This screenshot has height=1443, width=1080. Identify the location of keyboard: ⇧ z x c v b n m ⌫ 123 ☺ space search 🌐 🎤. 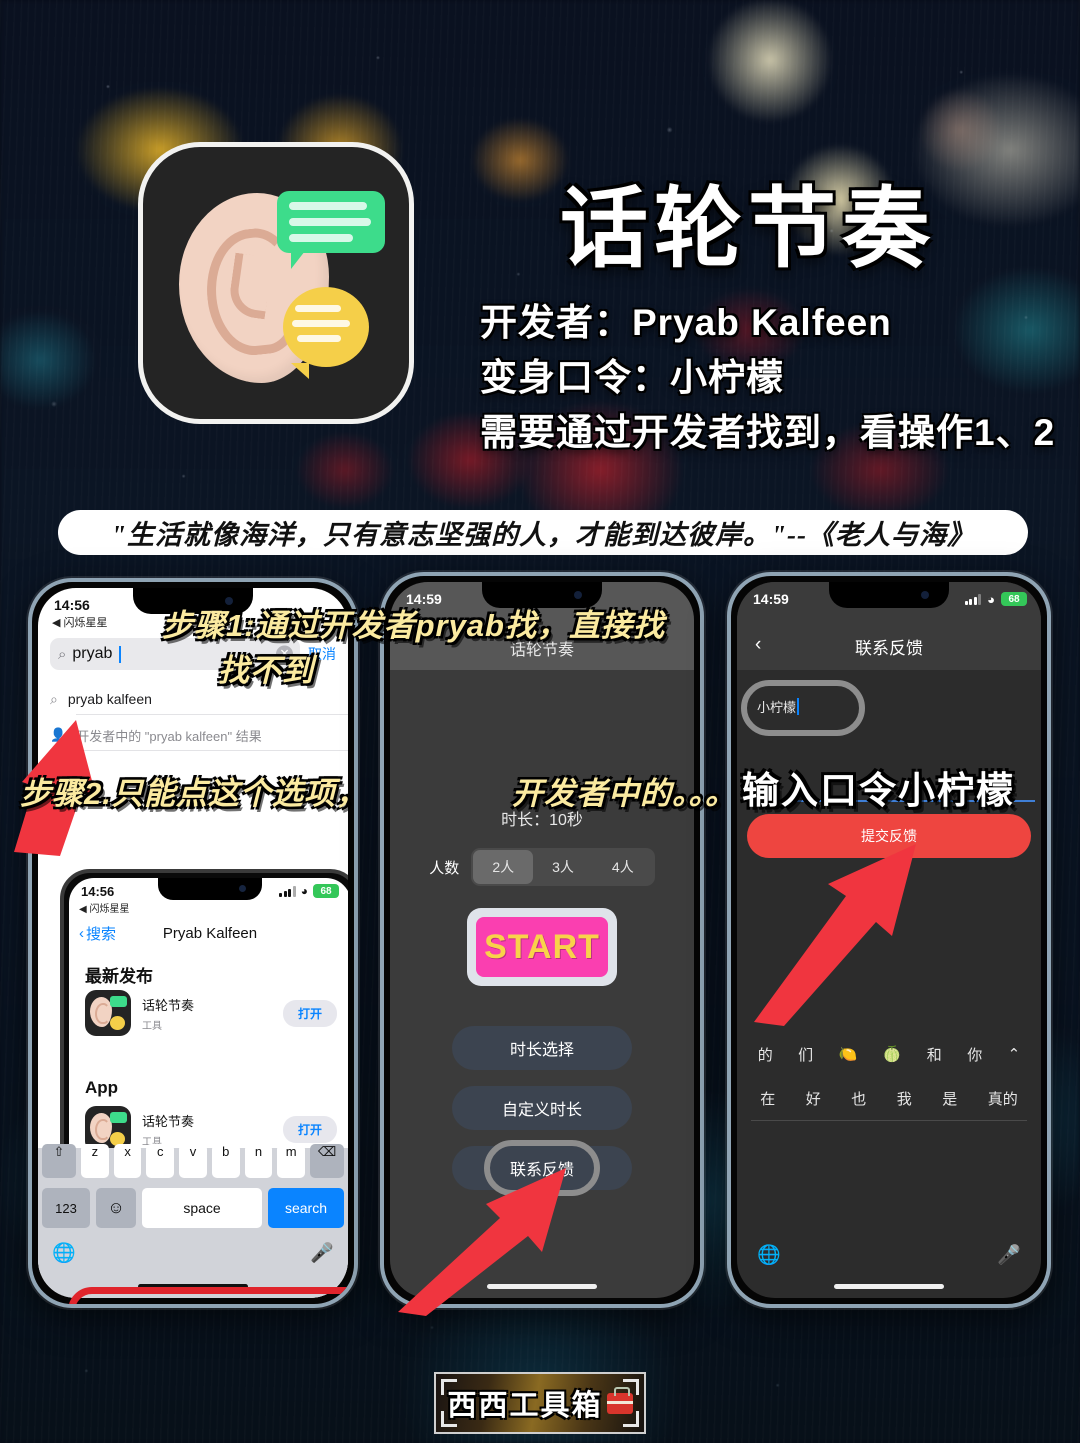
(193, 1221).